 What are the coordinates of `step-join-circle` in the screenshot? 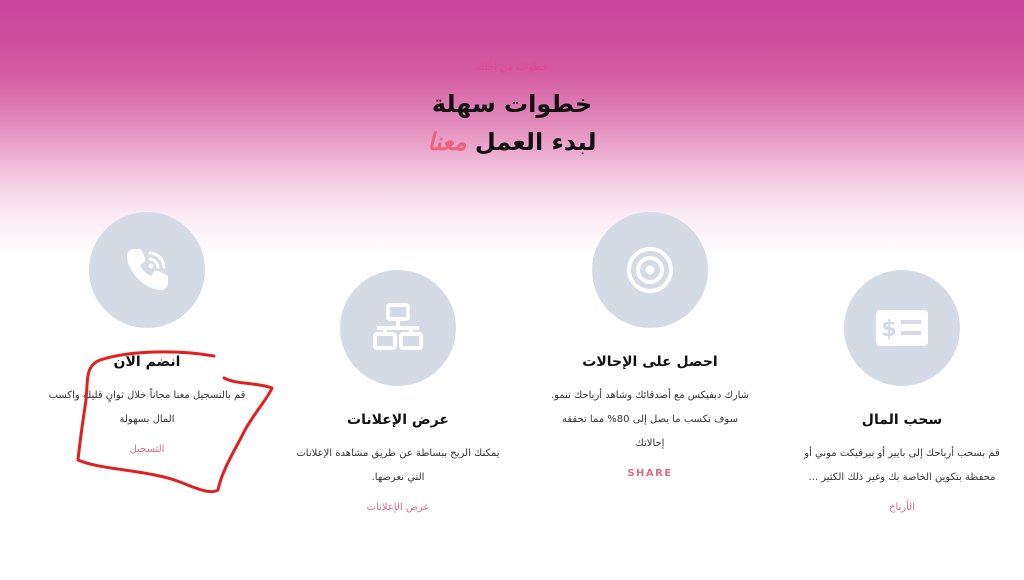 It's located at (147, 270).